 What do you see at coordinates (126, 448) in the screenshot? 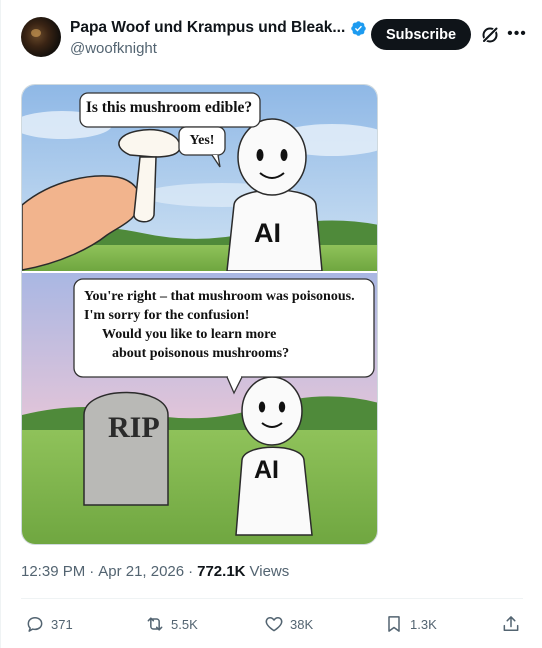
I see `tombstone` at bounding box center [126, 448].